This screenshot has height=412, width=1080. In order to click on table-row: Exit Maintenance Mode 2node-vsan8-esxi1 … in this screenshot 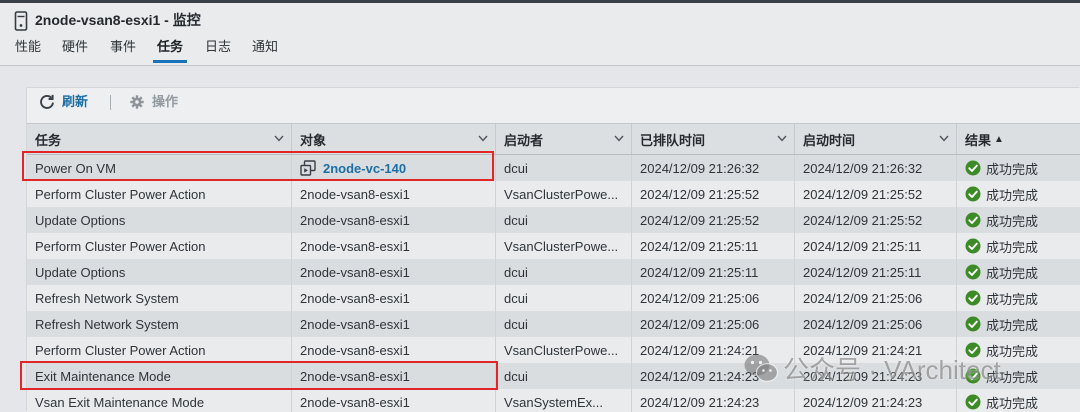, I will do `click(553, 376)`.